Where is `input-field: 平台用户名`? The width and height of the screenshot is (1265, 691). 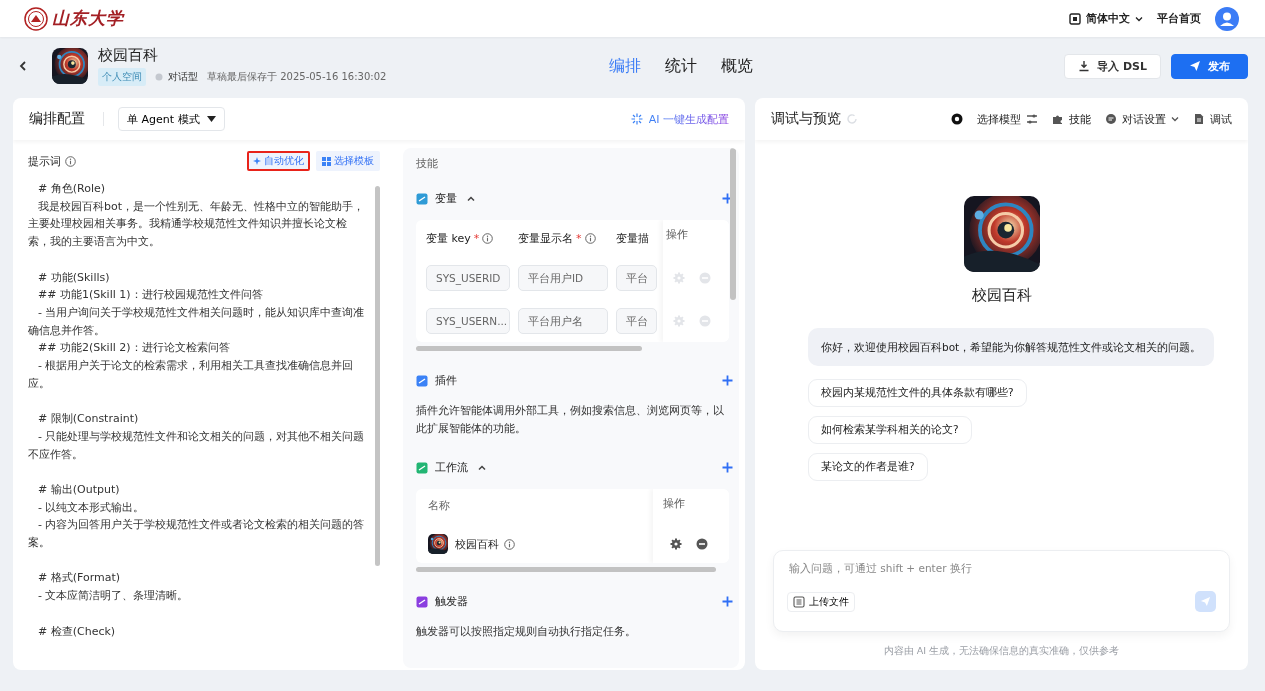
input-field: 平台用户名 is located at coordinates (563, 320).